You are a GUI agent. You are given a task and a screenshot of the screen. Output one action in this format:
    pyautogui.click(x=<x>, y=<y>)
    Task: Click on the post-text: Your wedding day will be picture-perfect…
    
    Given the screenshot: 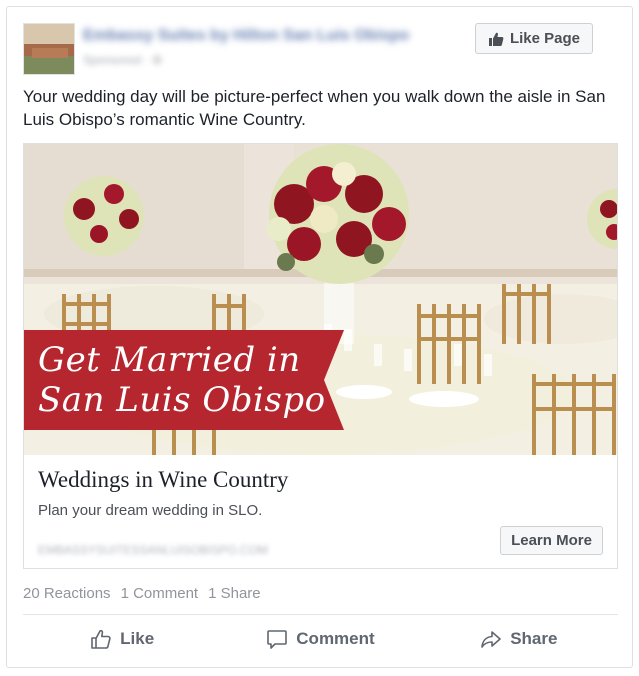 What is the action you would take?
    pyautogui.click(x=314, y=108)
    